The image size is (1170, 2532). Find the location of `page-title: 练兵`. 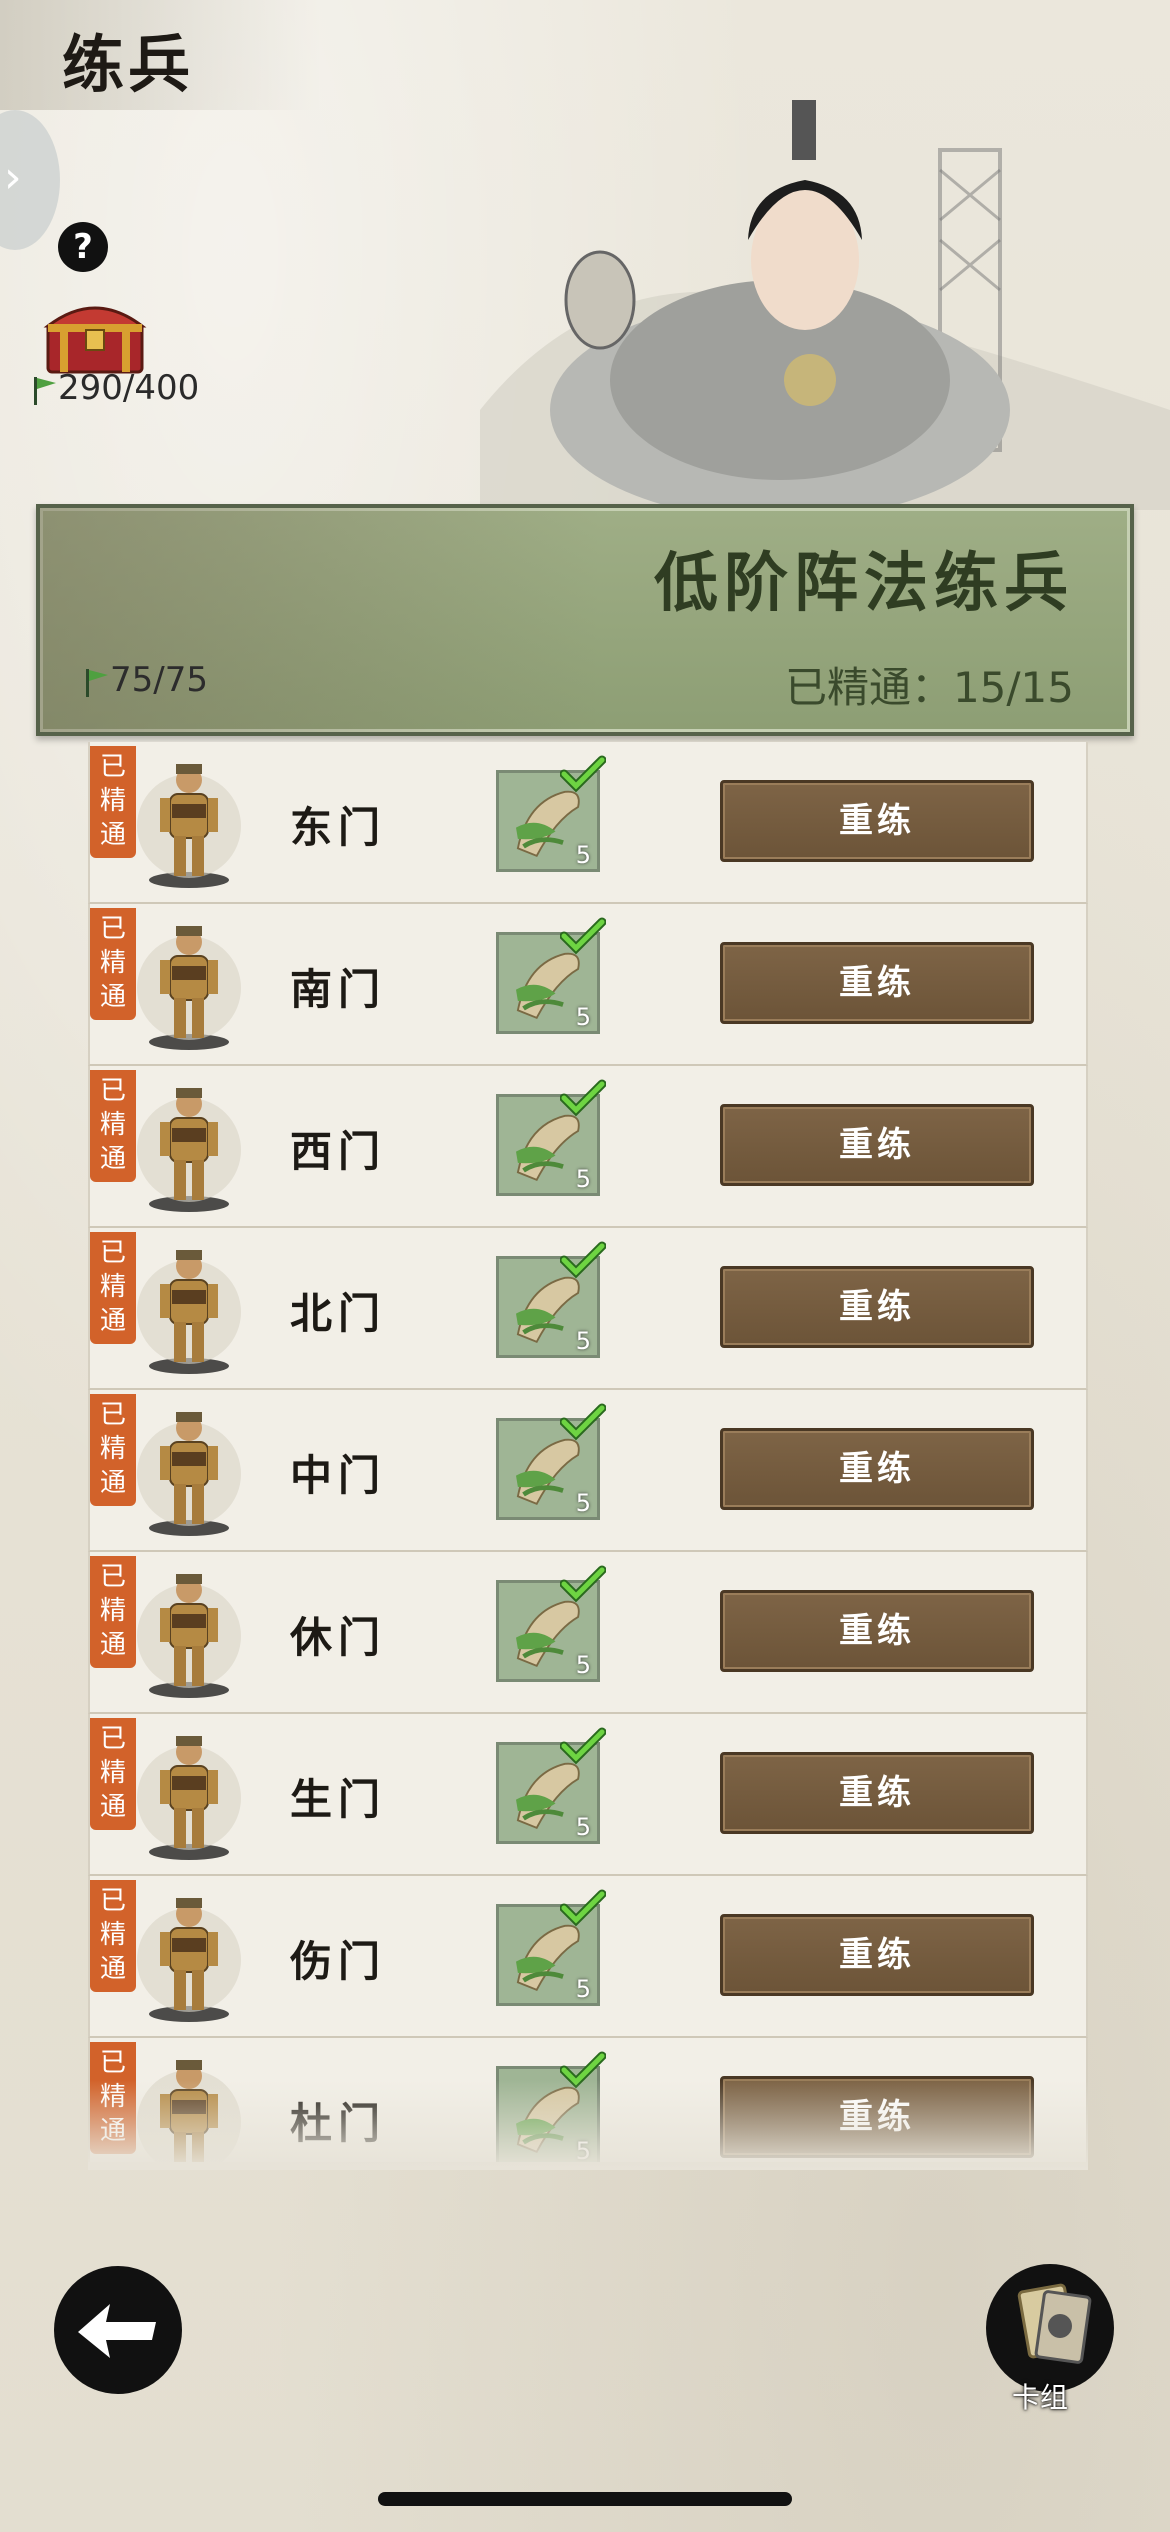

page-title: 练兵 is located at coordinates (128, 64).